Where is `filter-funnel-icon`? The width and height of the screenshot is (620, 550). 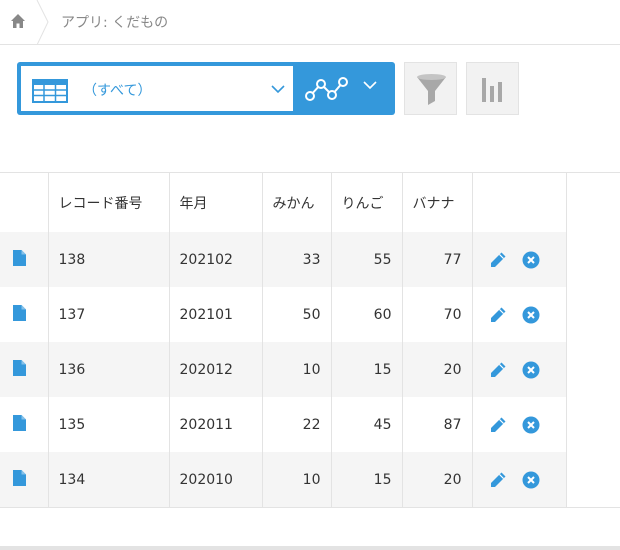
filter-funnel-icon is located at coordinates (431, 89).